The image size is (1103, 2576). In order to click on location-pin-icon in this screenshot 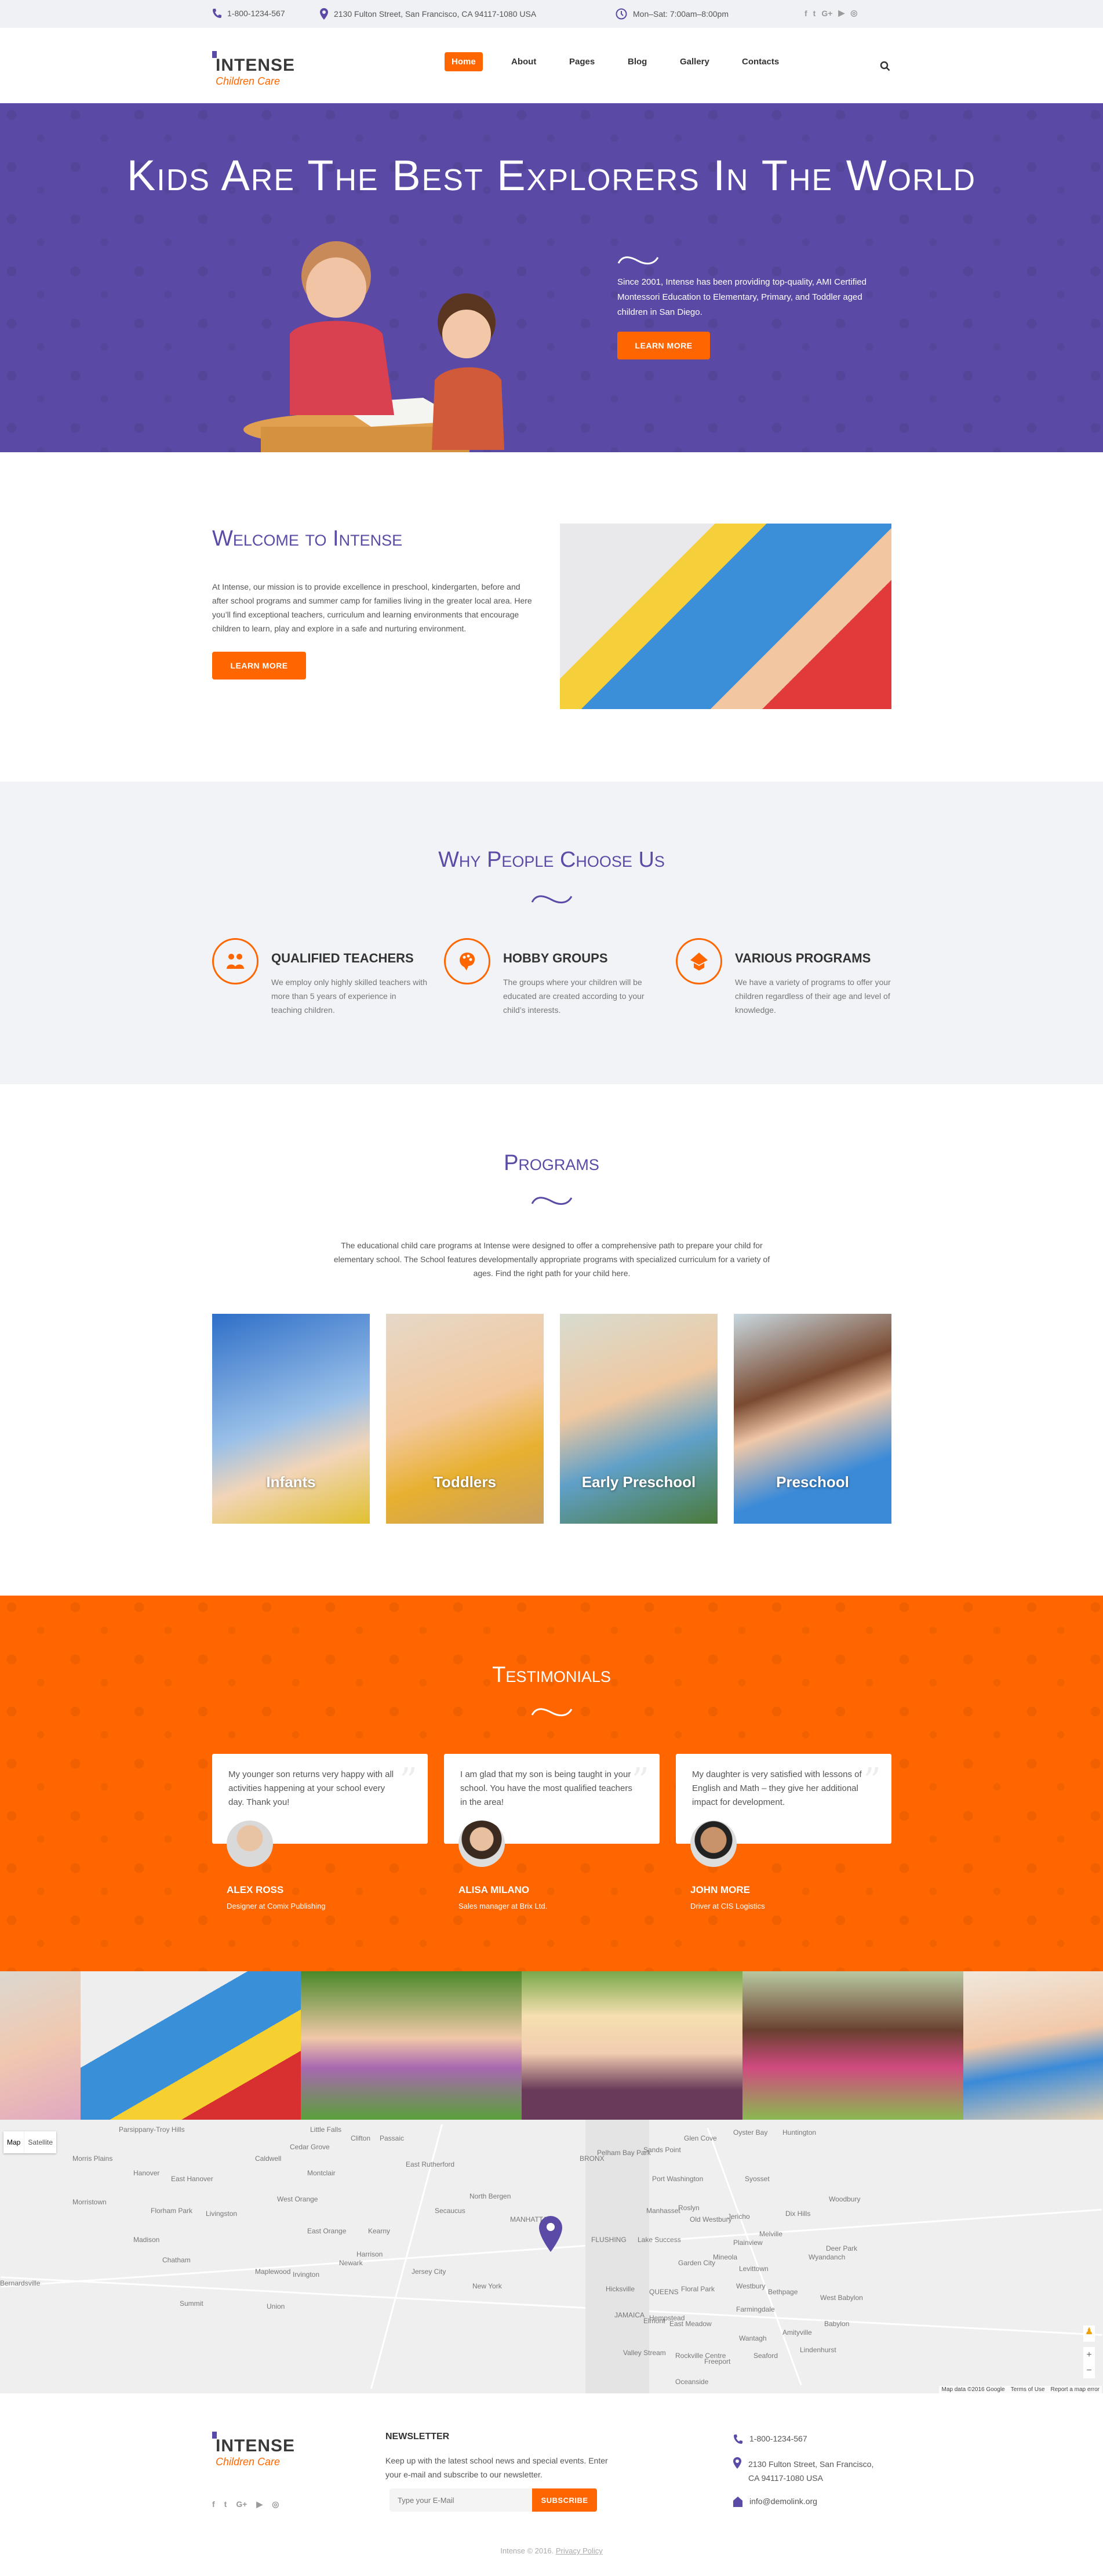, I will do `click(324, 14)`.